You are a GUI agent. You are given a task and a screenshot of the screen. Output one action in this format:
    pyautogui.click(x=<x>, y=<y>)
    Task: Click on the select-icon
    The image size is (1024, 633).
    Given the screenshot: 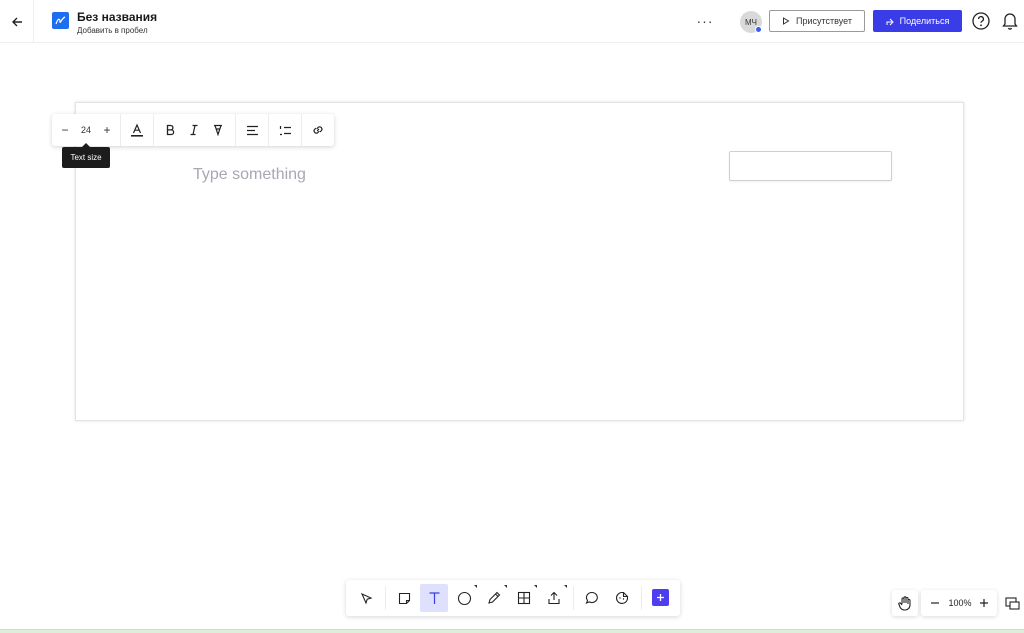 What is the action you would take?
    pyautogui.click(x=366, y=598)
    